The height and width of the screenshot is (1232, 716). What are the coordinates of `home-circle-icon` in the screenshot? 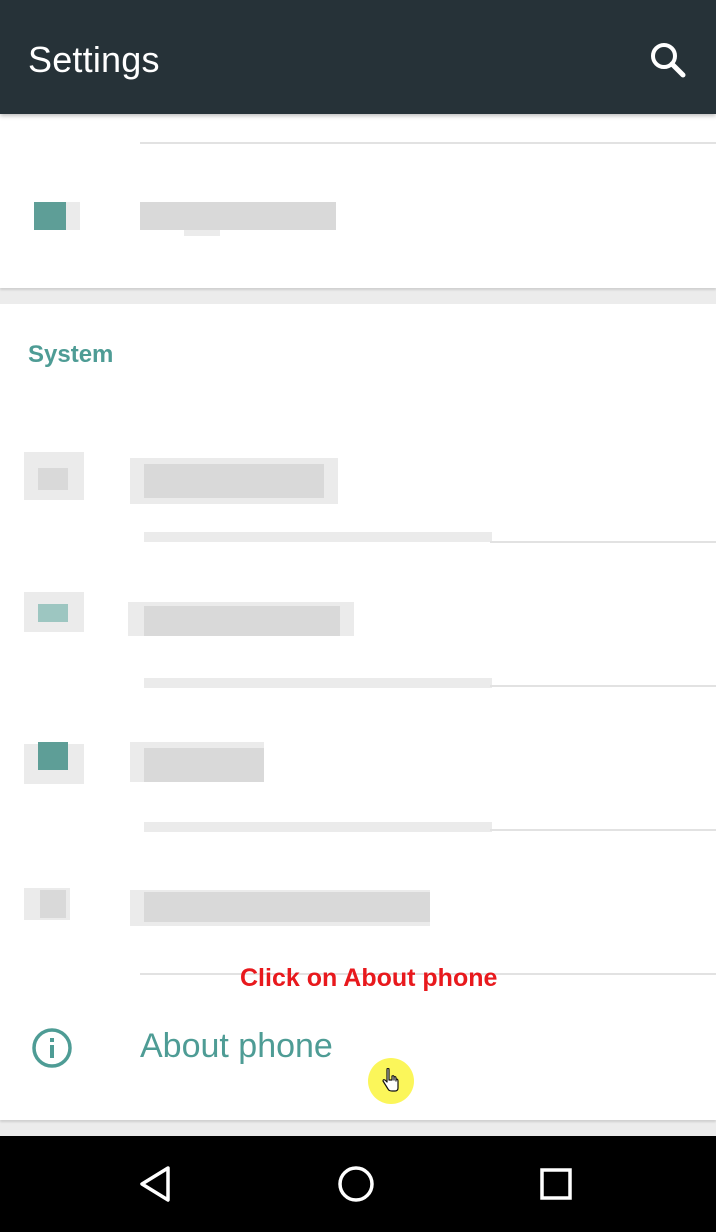 It's located at (356, 1184).